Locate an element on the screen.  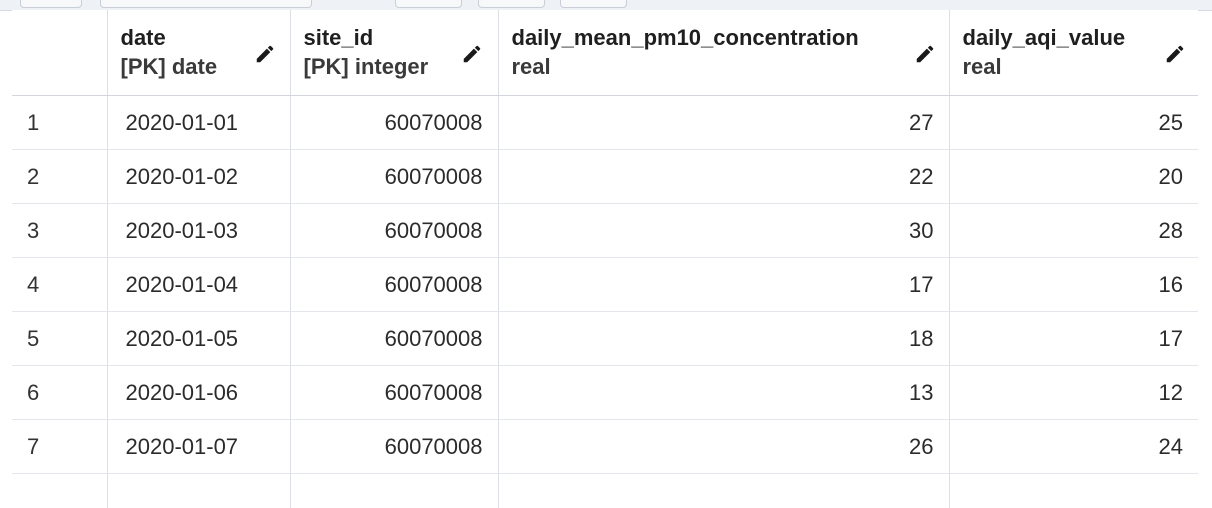
cell-pm10: 30 is located at coordinates (723, 231).